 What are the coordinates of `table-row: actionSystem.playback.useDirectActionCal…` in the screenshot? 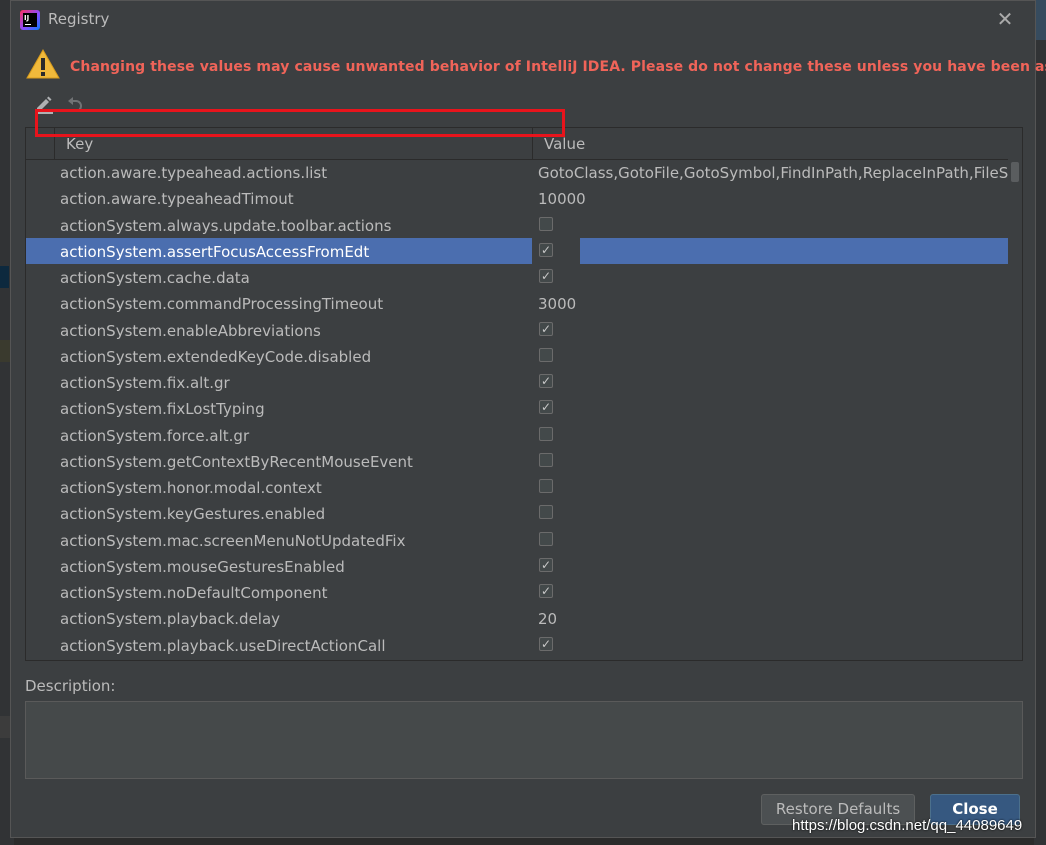 It's located at (524, 645).